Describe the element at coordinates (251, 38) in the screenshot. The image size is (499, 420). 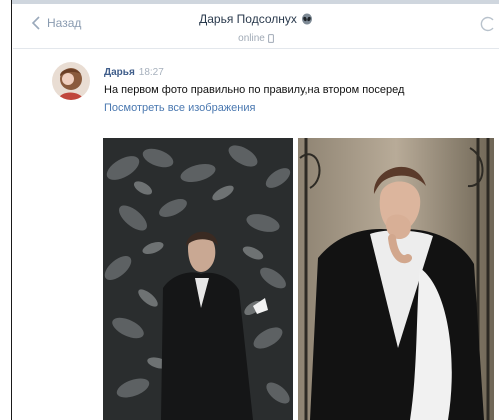
I see `online-status-text: online` at that location.